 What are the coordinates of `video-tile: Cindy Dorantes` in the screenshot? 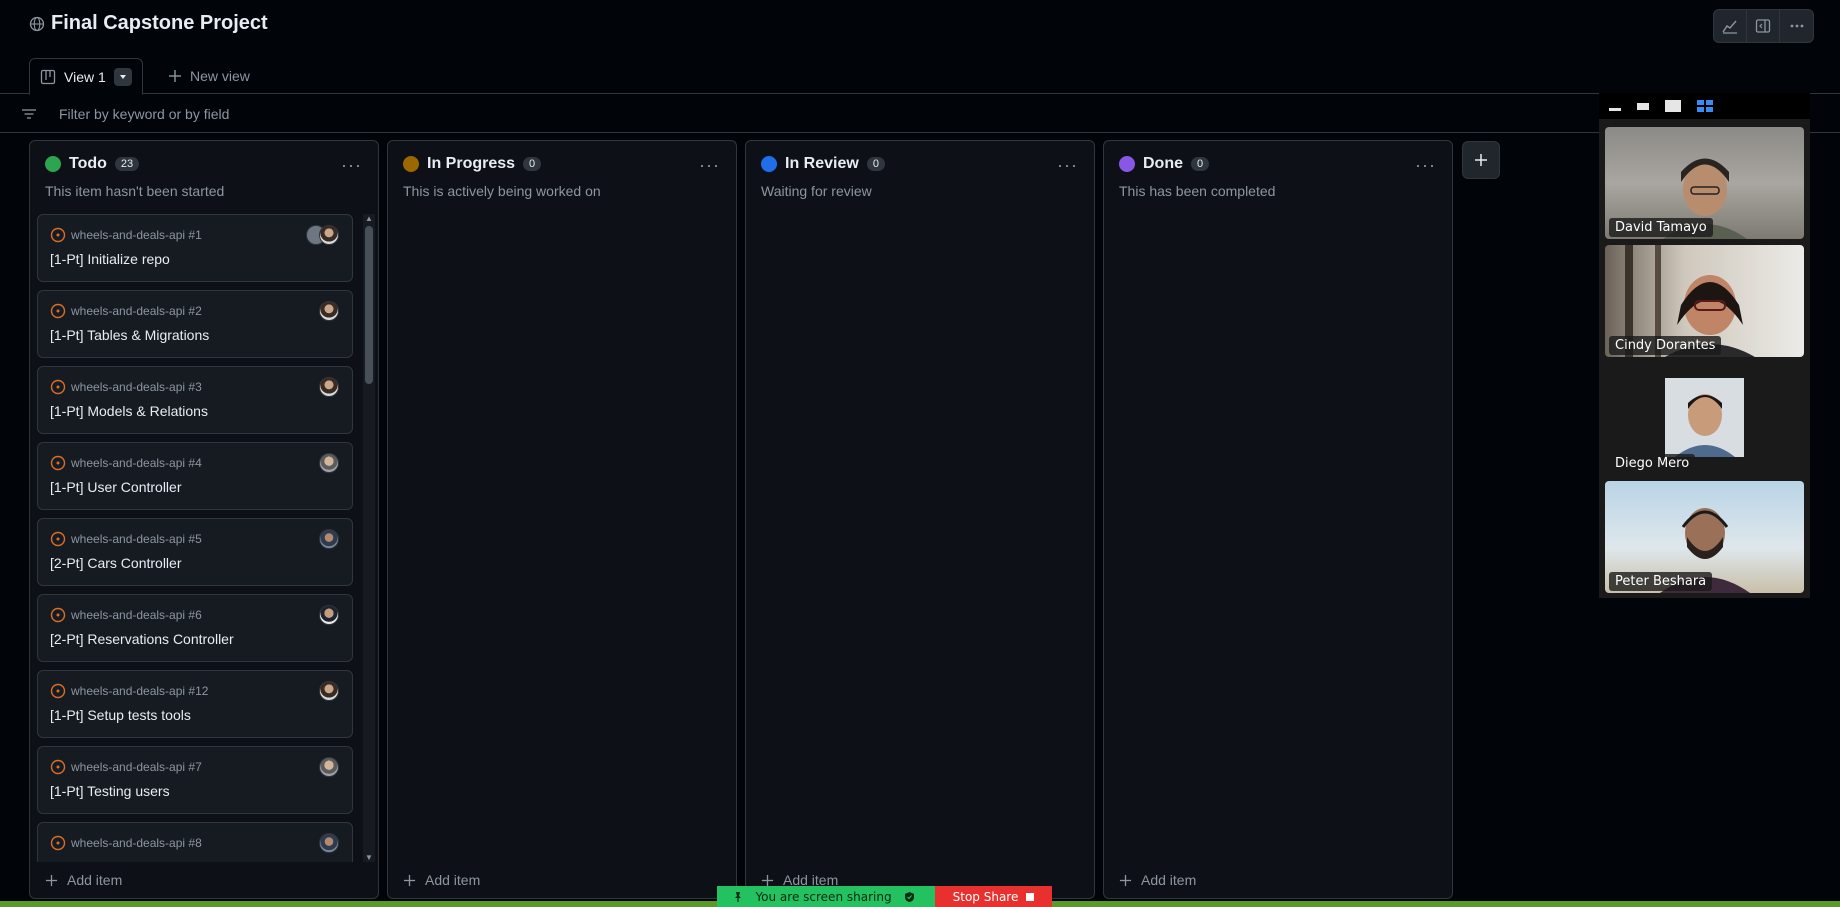 It's located at (1704, 301).